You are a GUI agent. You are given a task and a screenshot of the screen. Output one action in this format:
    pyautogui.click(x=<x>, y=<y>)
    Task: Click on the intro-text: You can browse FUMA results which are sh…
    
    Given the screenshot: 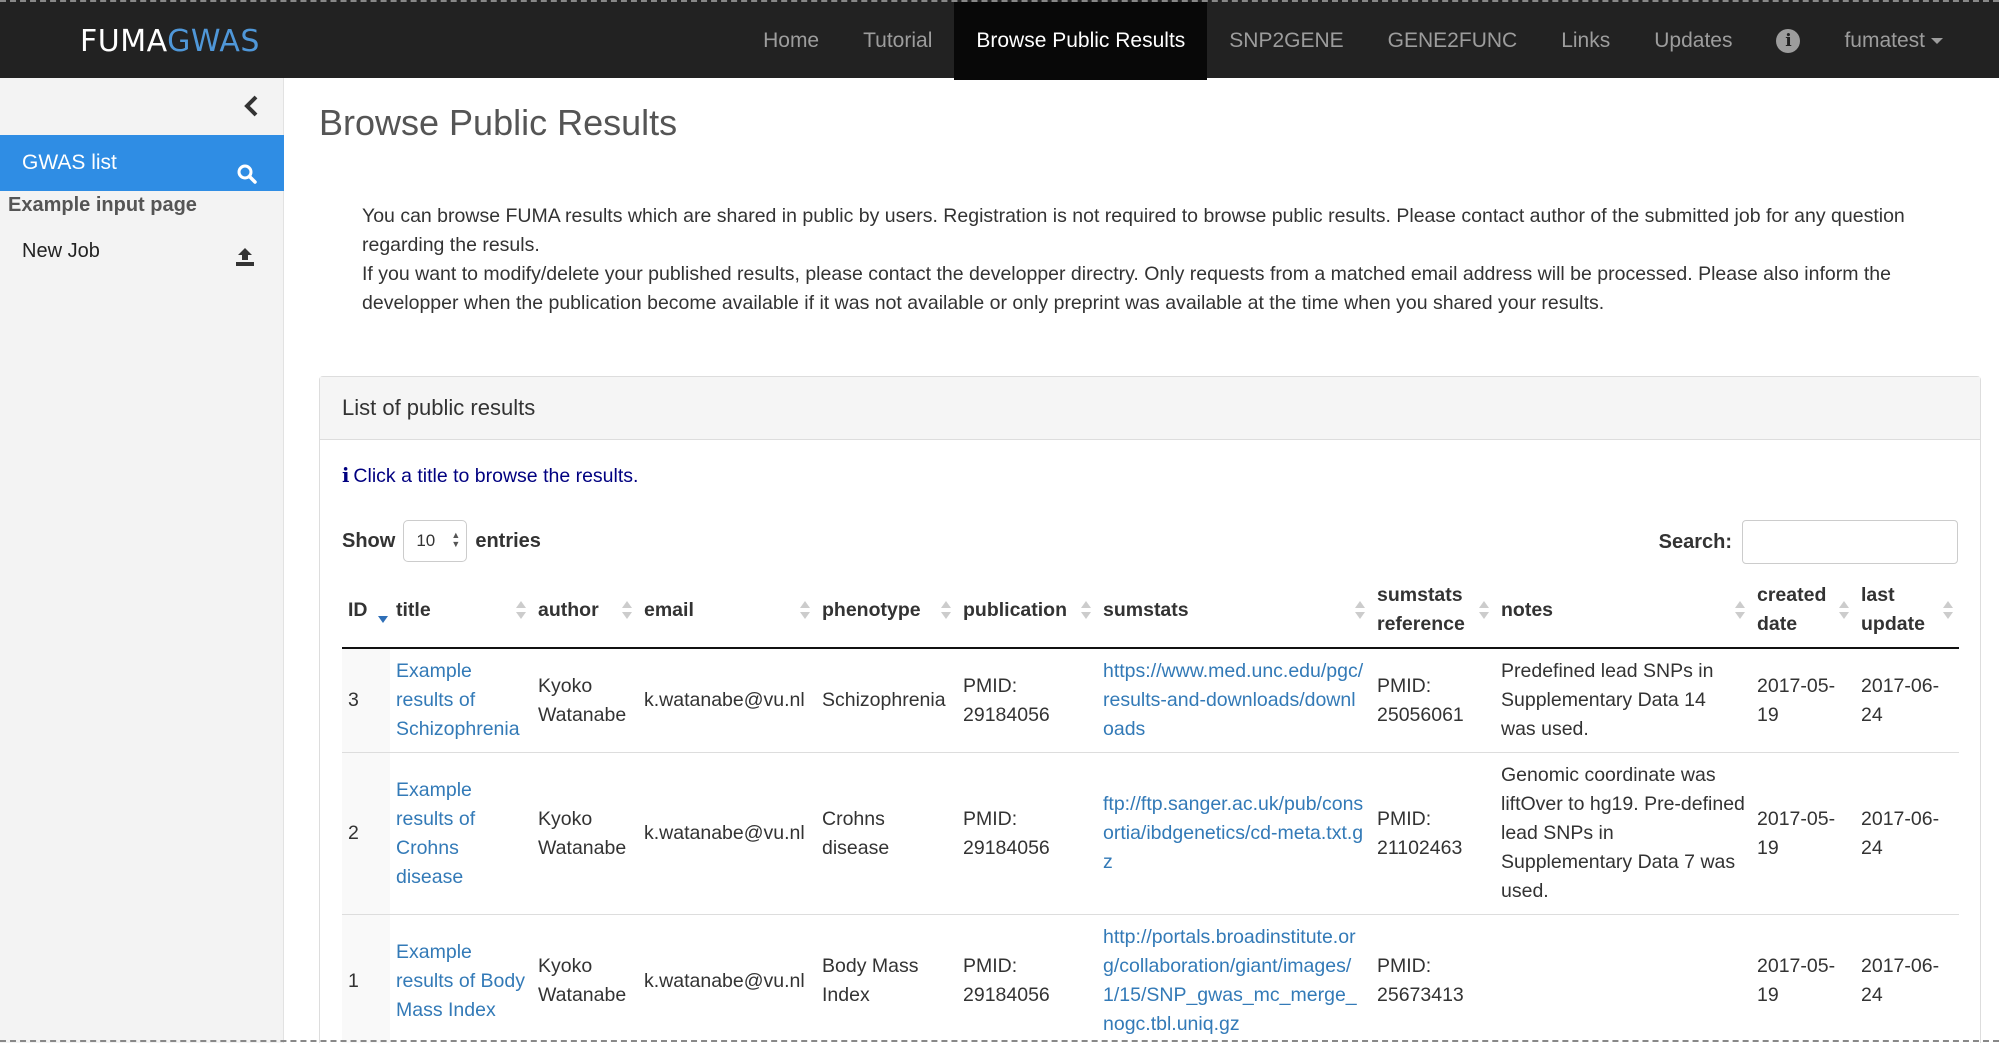 What is the action you would take?
    pyautogui.click(x=1147, y=260)
    